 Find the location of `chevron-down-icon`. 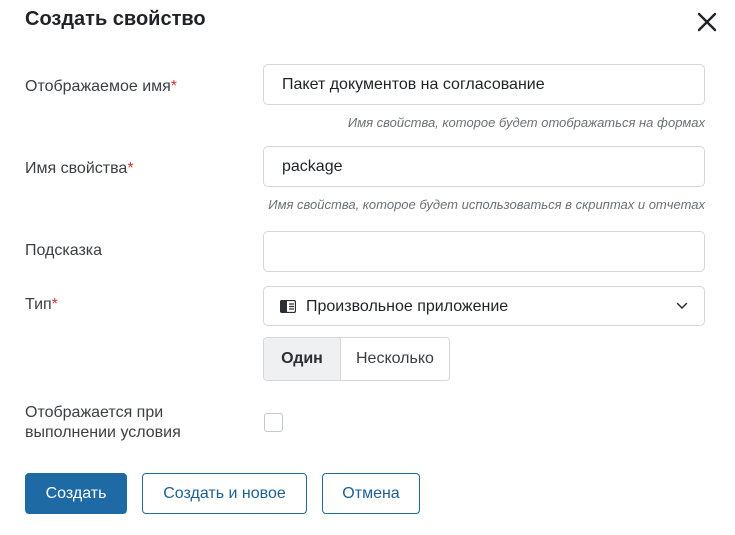

chevron-down-icon is located at coordinates (682, 305).